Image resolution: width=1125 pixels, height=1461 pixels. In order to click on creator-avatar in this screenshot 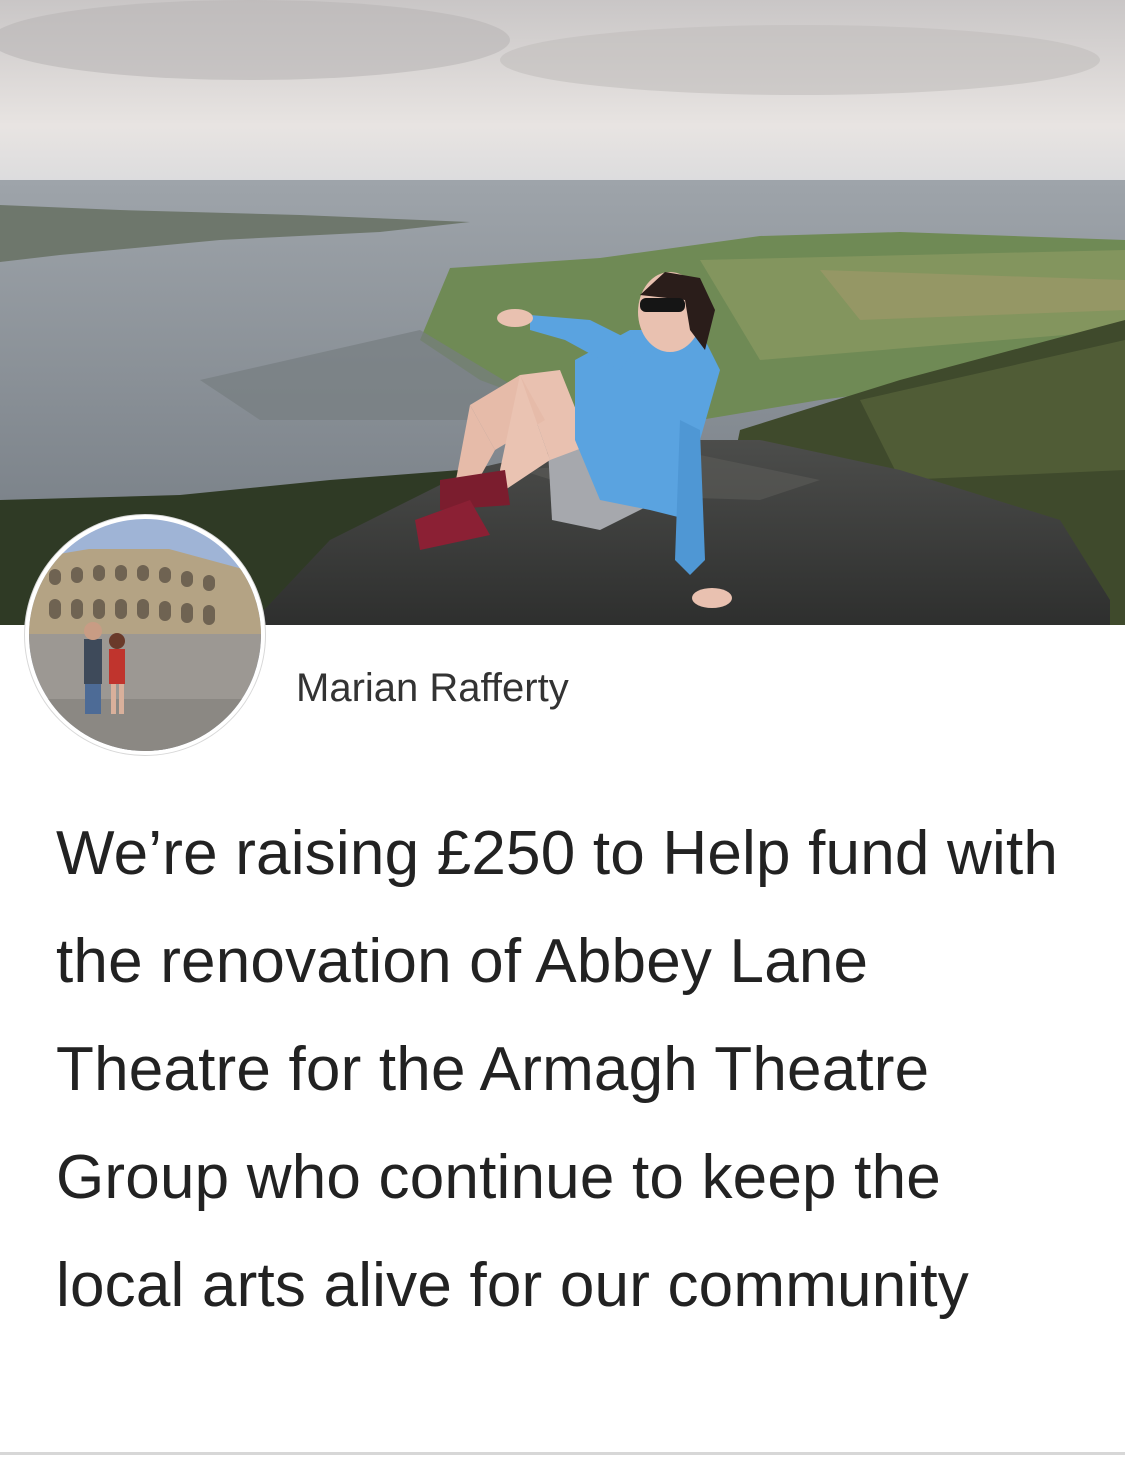, I will do `click(145, 635)`.